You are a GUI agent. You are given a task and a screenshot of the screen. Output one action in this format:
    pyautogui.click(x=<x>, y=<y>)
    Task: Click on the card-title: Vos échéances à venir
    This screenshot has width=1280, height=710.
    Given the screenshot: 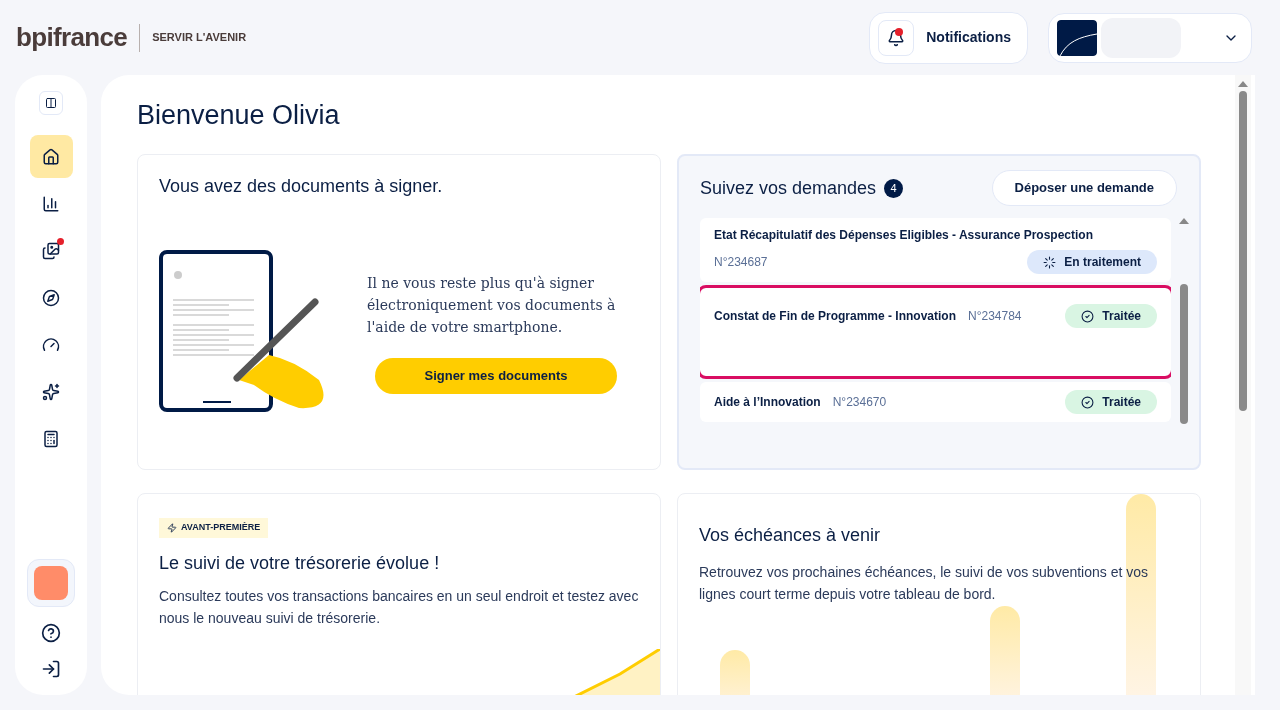 What is the action you would take?
    pyautogui.click(x=790, y=535)
    